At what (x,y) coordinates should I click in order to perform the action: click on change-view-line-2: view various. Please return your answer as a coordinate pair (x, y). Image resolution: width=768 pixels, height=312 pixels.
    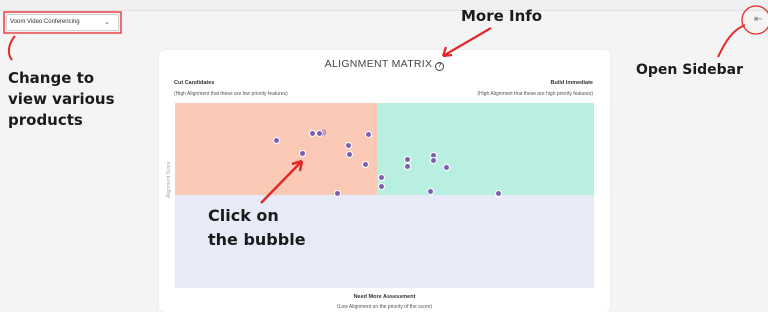
    Looking at the image, I should click on (61, 99).